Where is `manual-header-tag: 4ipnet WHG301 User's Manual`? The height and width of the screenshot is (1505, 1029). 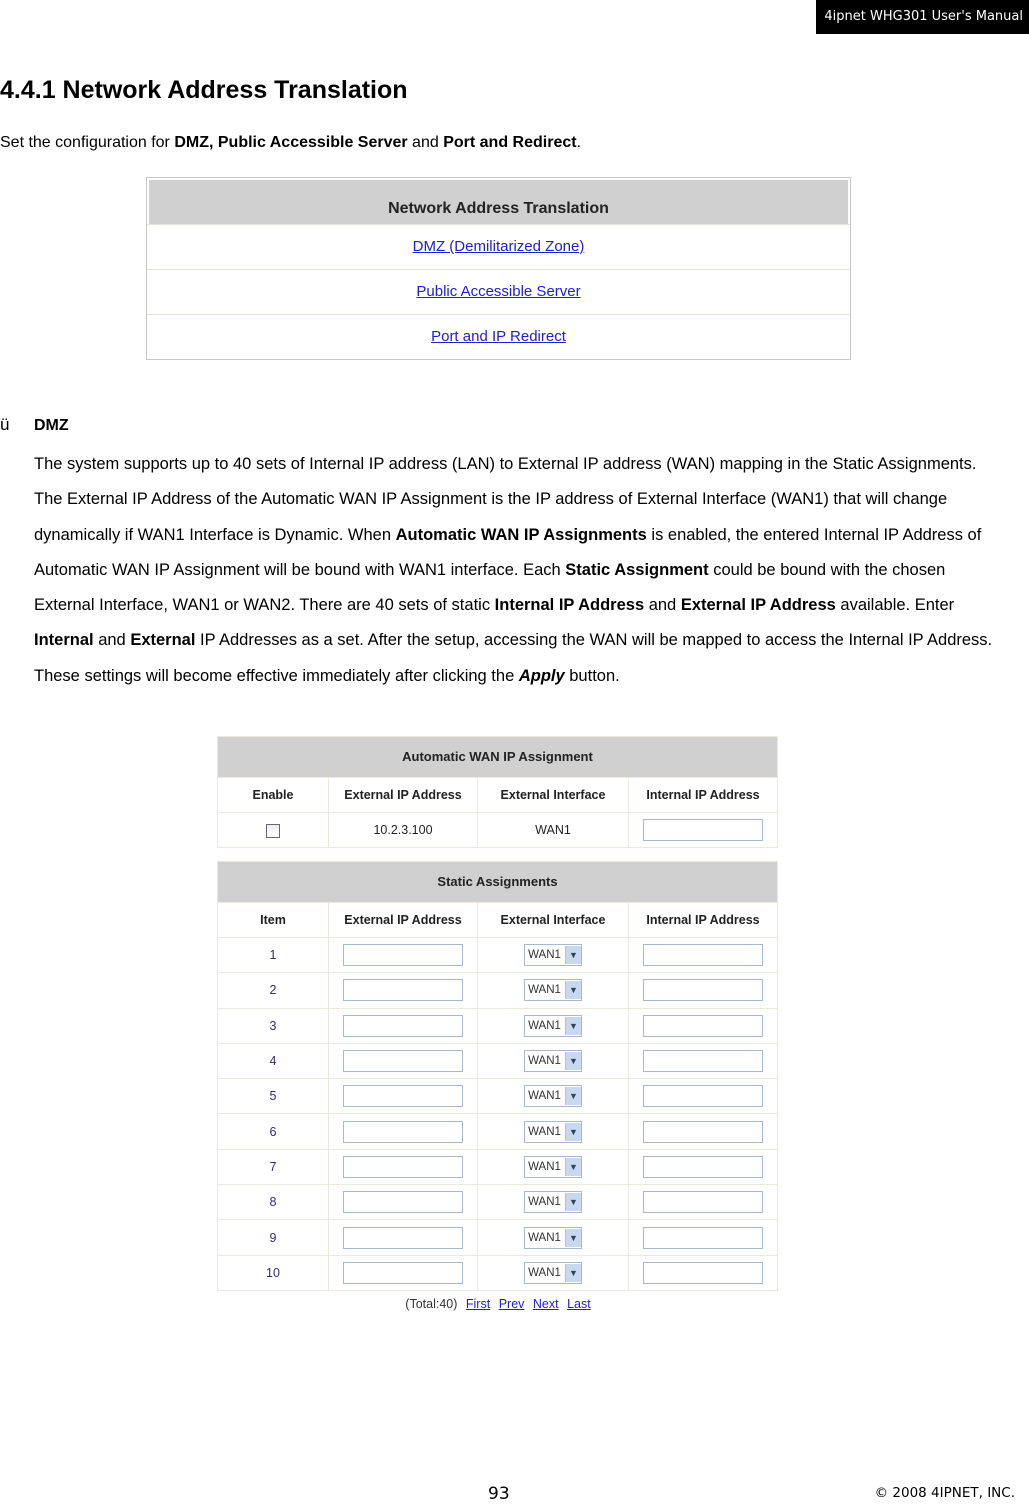 manual-header-tag: 4ipnet WHG301 User's Manual is located at coordinates (922, 17).